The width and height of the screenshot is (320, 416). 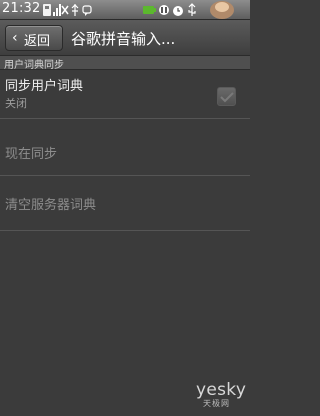 What do you see at coordinates (15, 38) in the screenshot?
I see `chevron-left-icon: ‹` at bounding box center [15, 38].